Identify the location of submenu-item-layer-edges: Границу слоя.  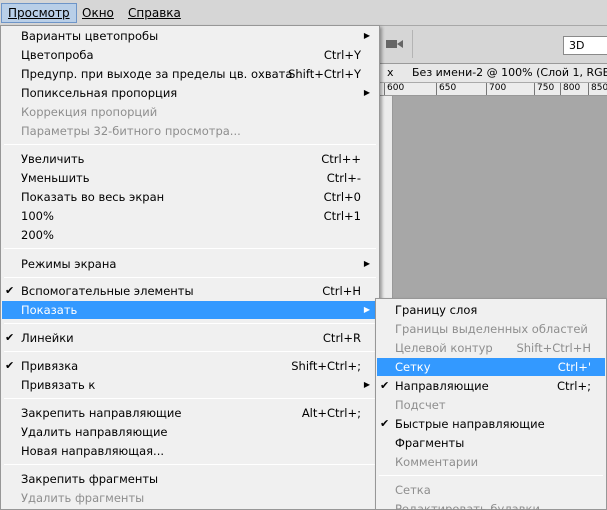
(491, 310).